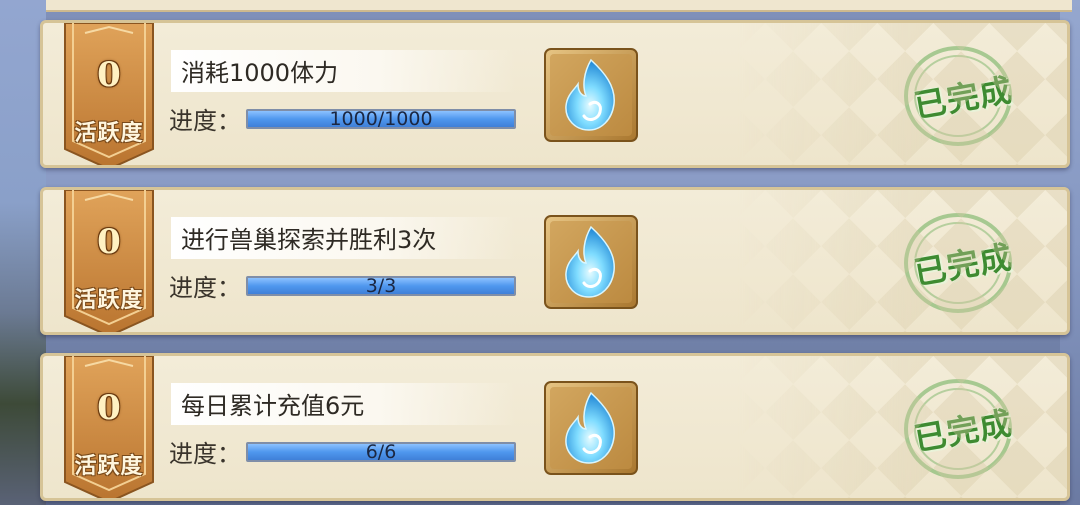  What do you see at coordinates (260, 73) in the screenshot?
I see `task-title: 消耗1000体力` at bounding box center [260, 73].